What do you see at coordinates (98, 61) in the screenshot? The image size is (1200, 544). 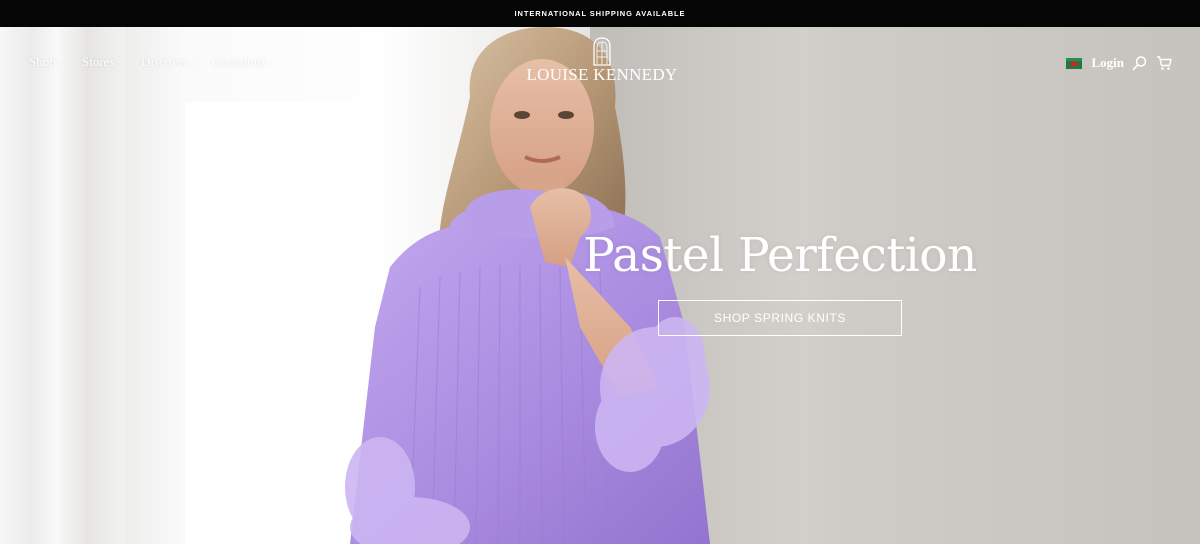 I see `nav-stores-label: Stores` at bounding box center [98, 61].